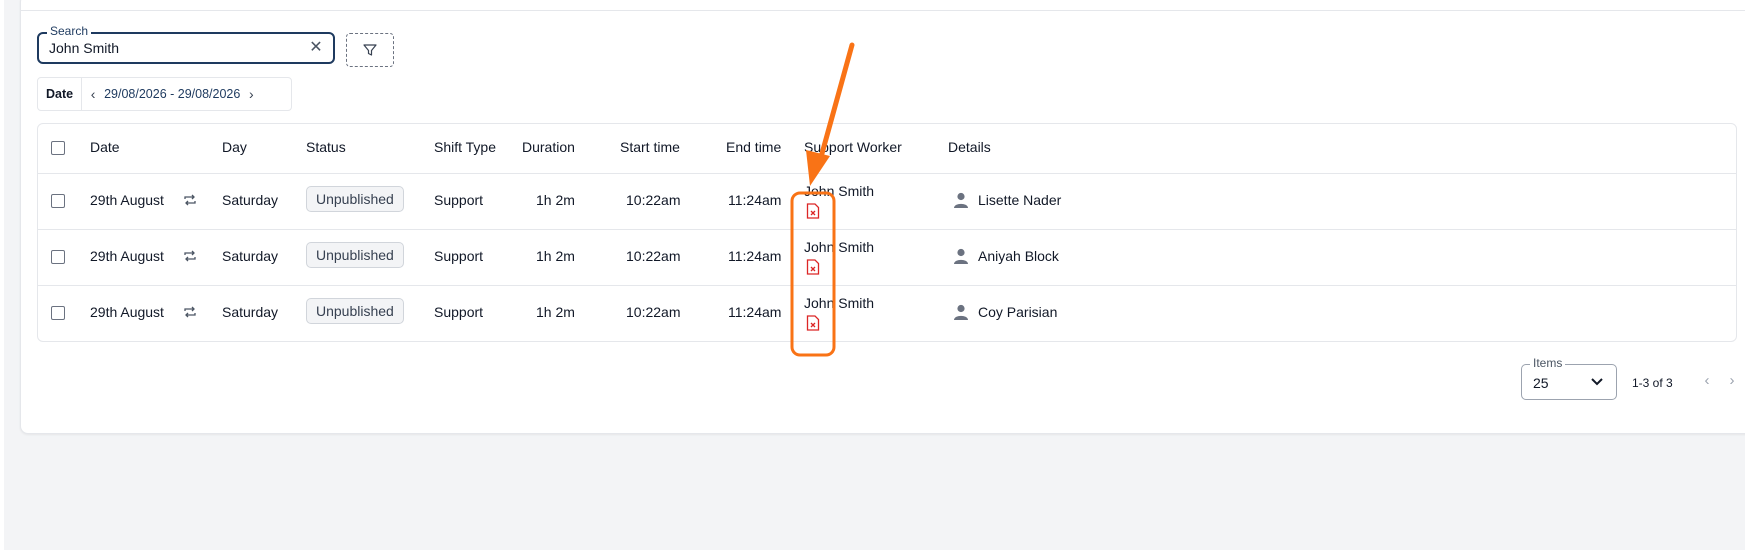 The height and width of the screenshot is (550, 1745). I want to click on header-support-worker: Support Worker, so click(853, 147).